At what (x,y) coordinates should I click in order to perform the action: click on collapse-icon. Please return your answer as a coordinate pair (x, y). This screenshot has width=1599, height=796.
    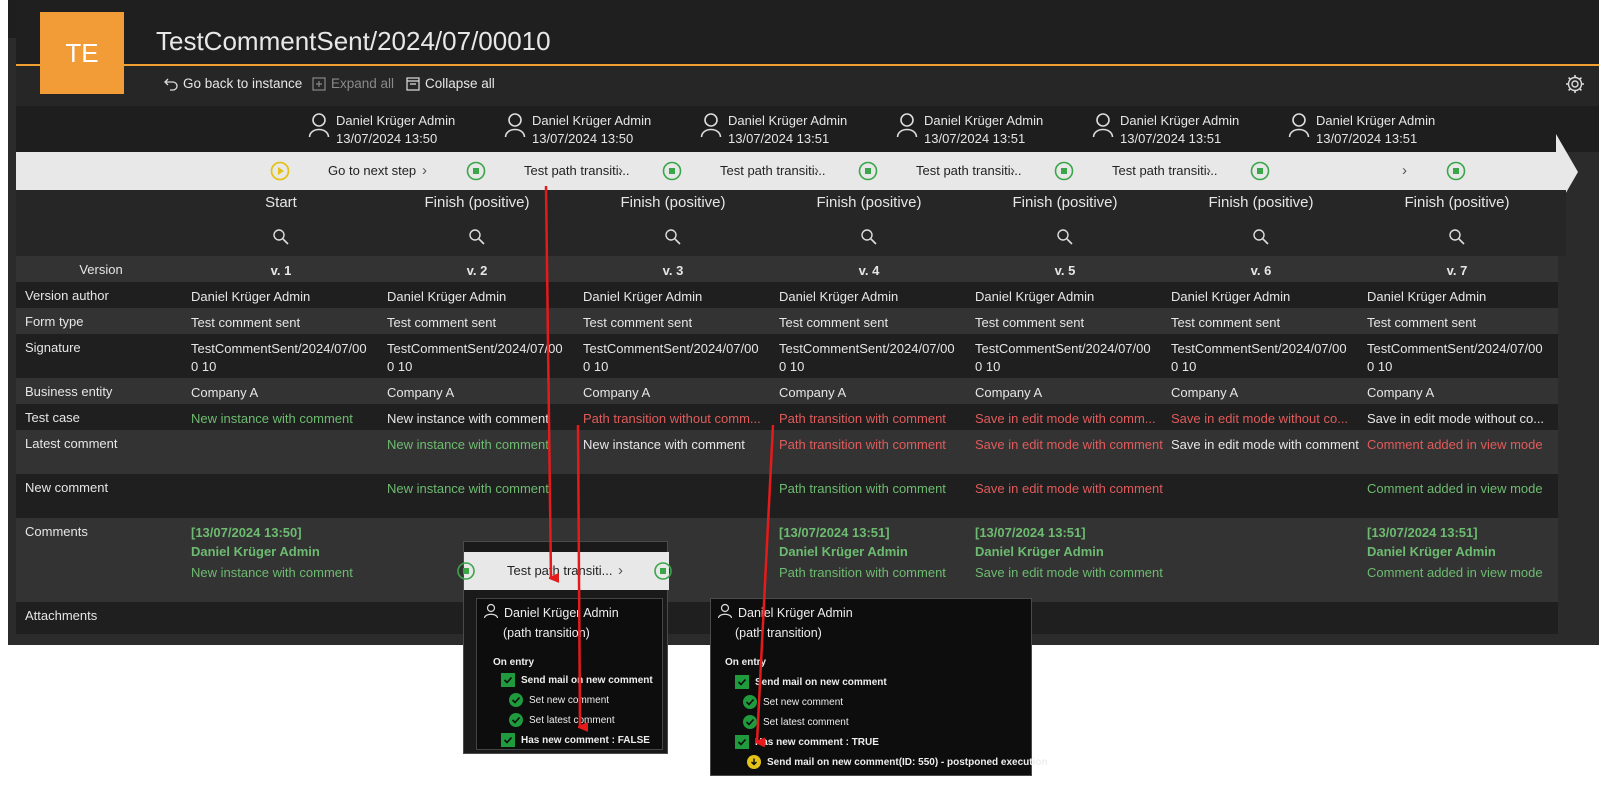
    Looking at the image, I should click on (413, 83).